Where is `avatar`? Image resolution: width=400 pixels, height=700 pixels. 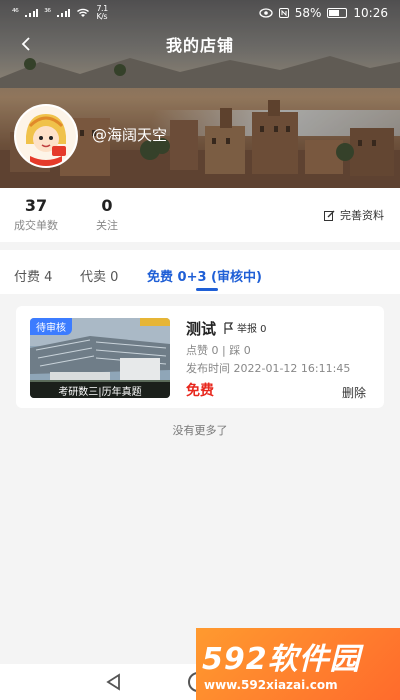
avatar is located at coordinates (46, 136).